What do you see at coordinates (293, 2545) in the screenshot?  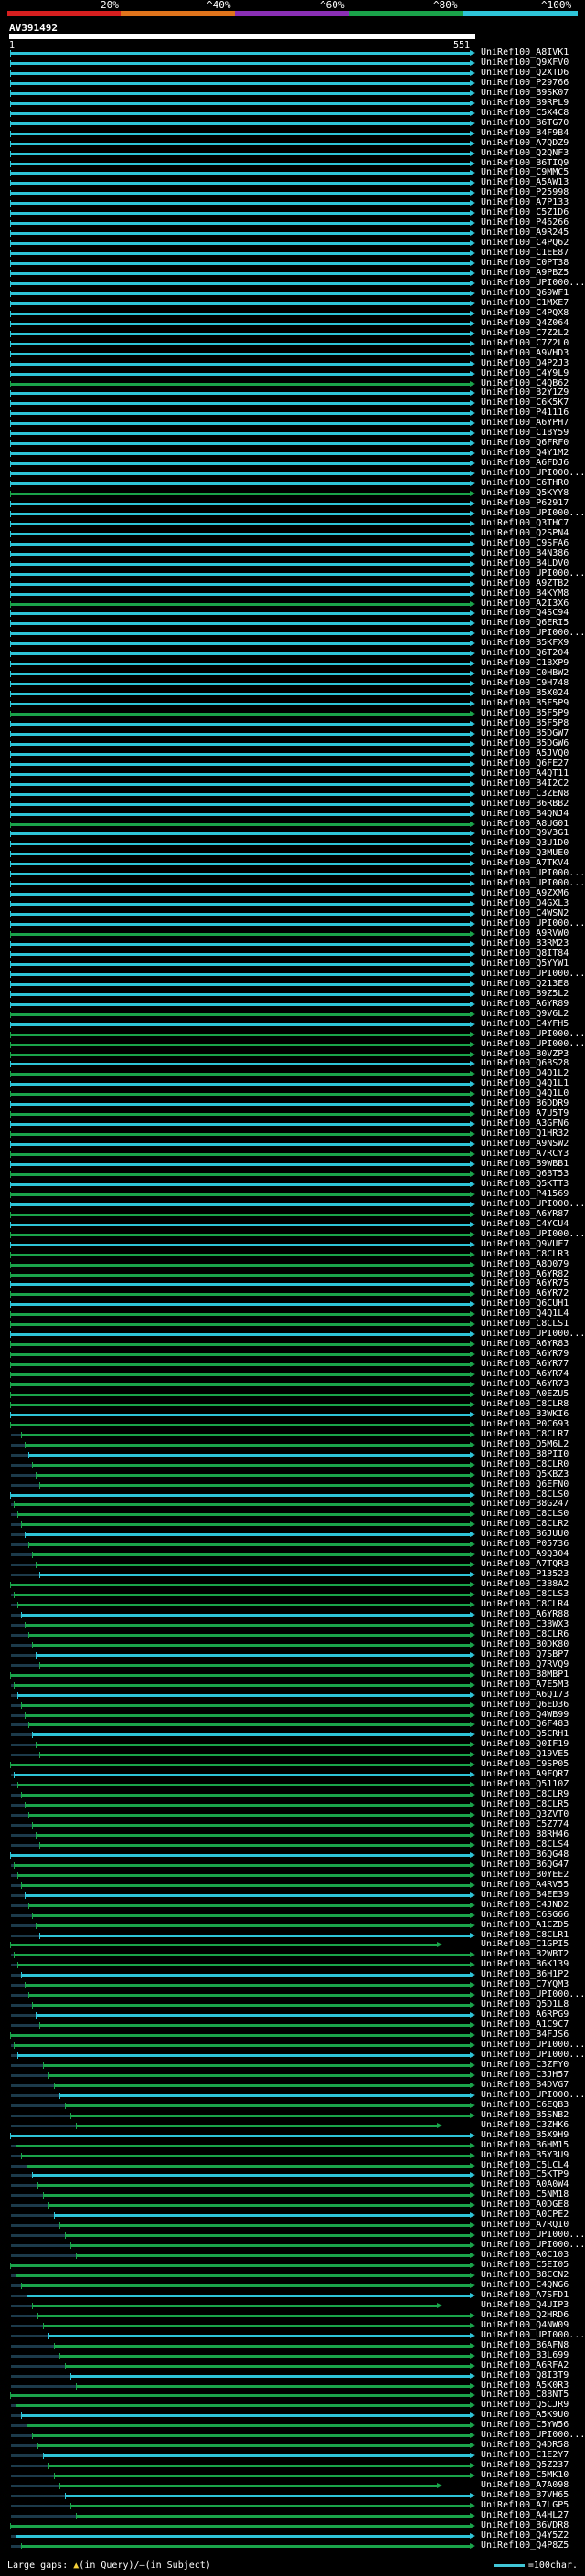 I see `hit-row: UniRef100_Q4P8Z5` at bounding box center [293, 2545].